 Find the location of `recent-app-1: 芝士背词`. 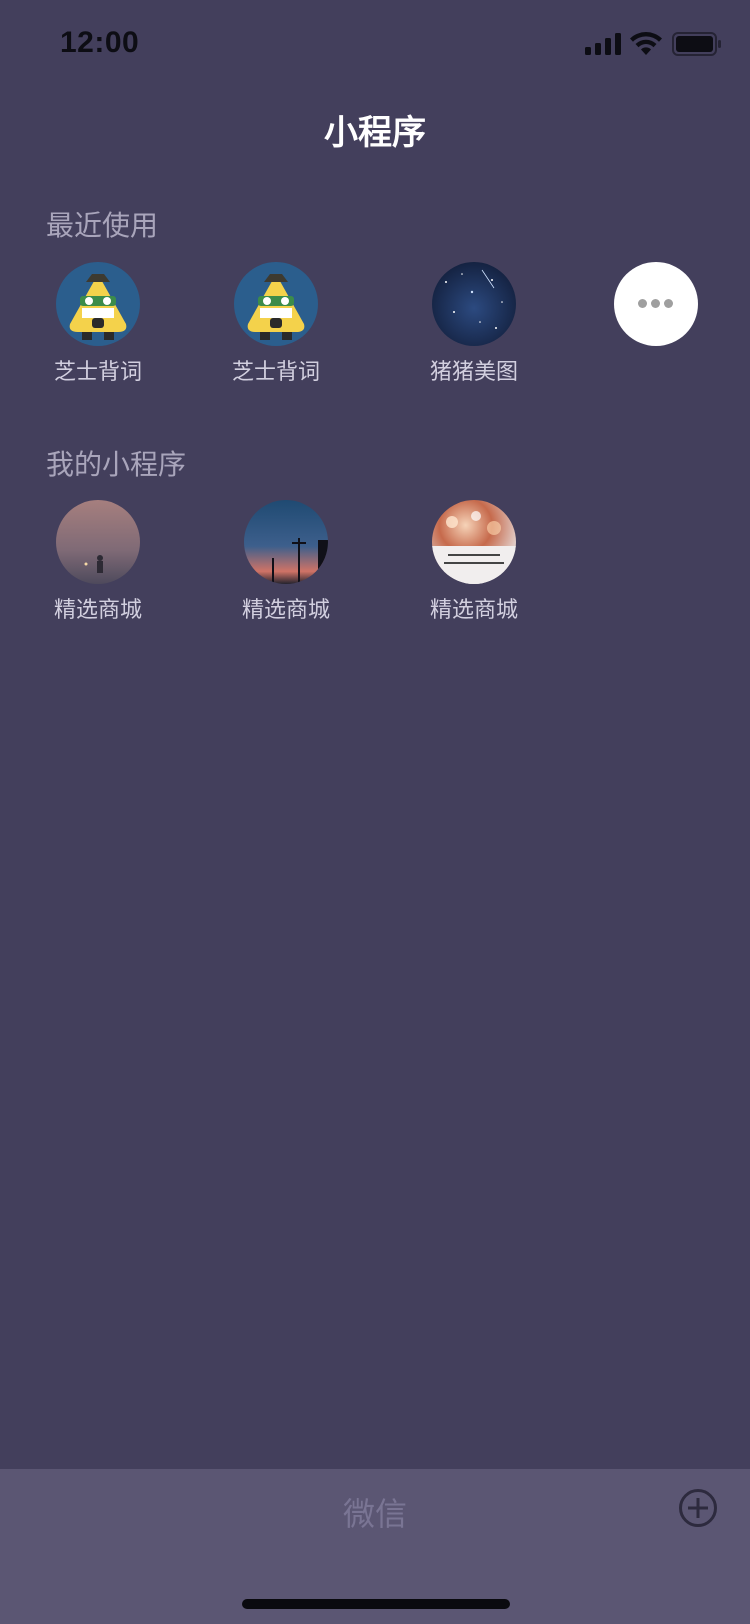

recent-app-1: 芝士背词 is located at coordinates (130, 332).